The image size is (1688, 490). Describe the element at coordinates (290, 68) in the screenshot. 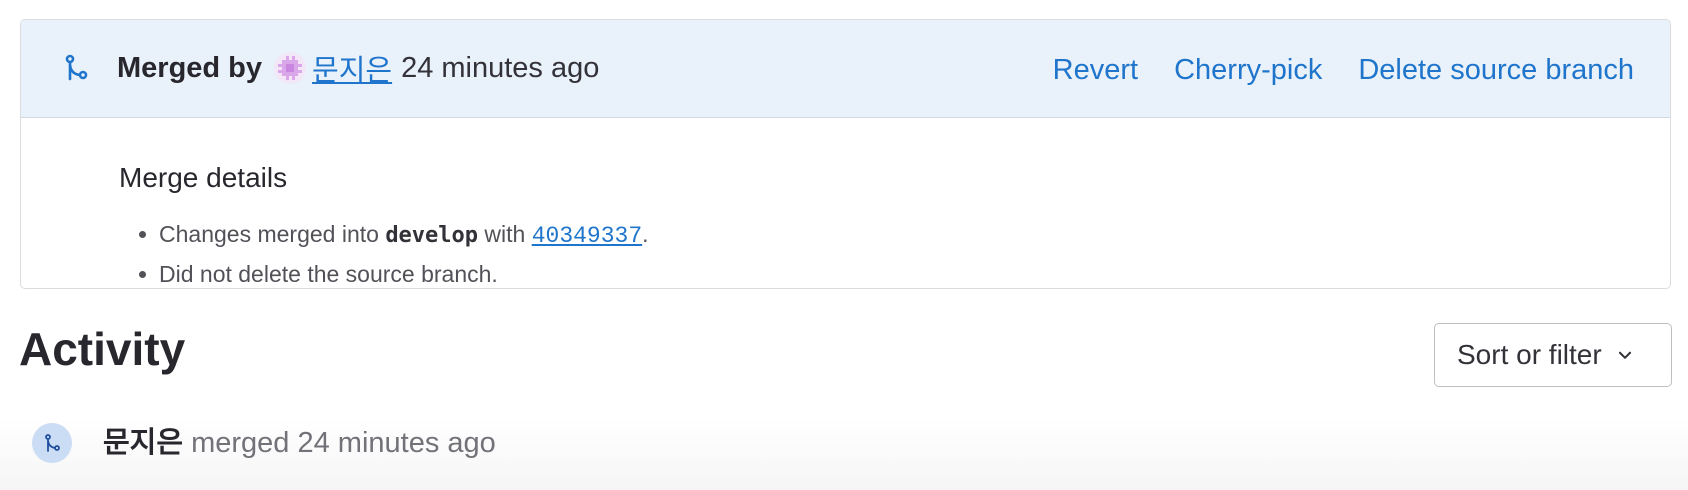

I see `user-avatar` at that location.